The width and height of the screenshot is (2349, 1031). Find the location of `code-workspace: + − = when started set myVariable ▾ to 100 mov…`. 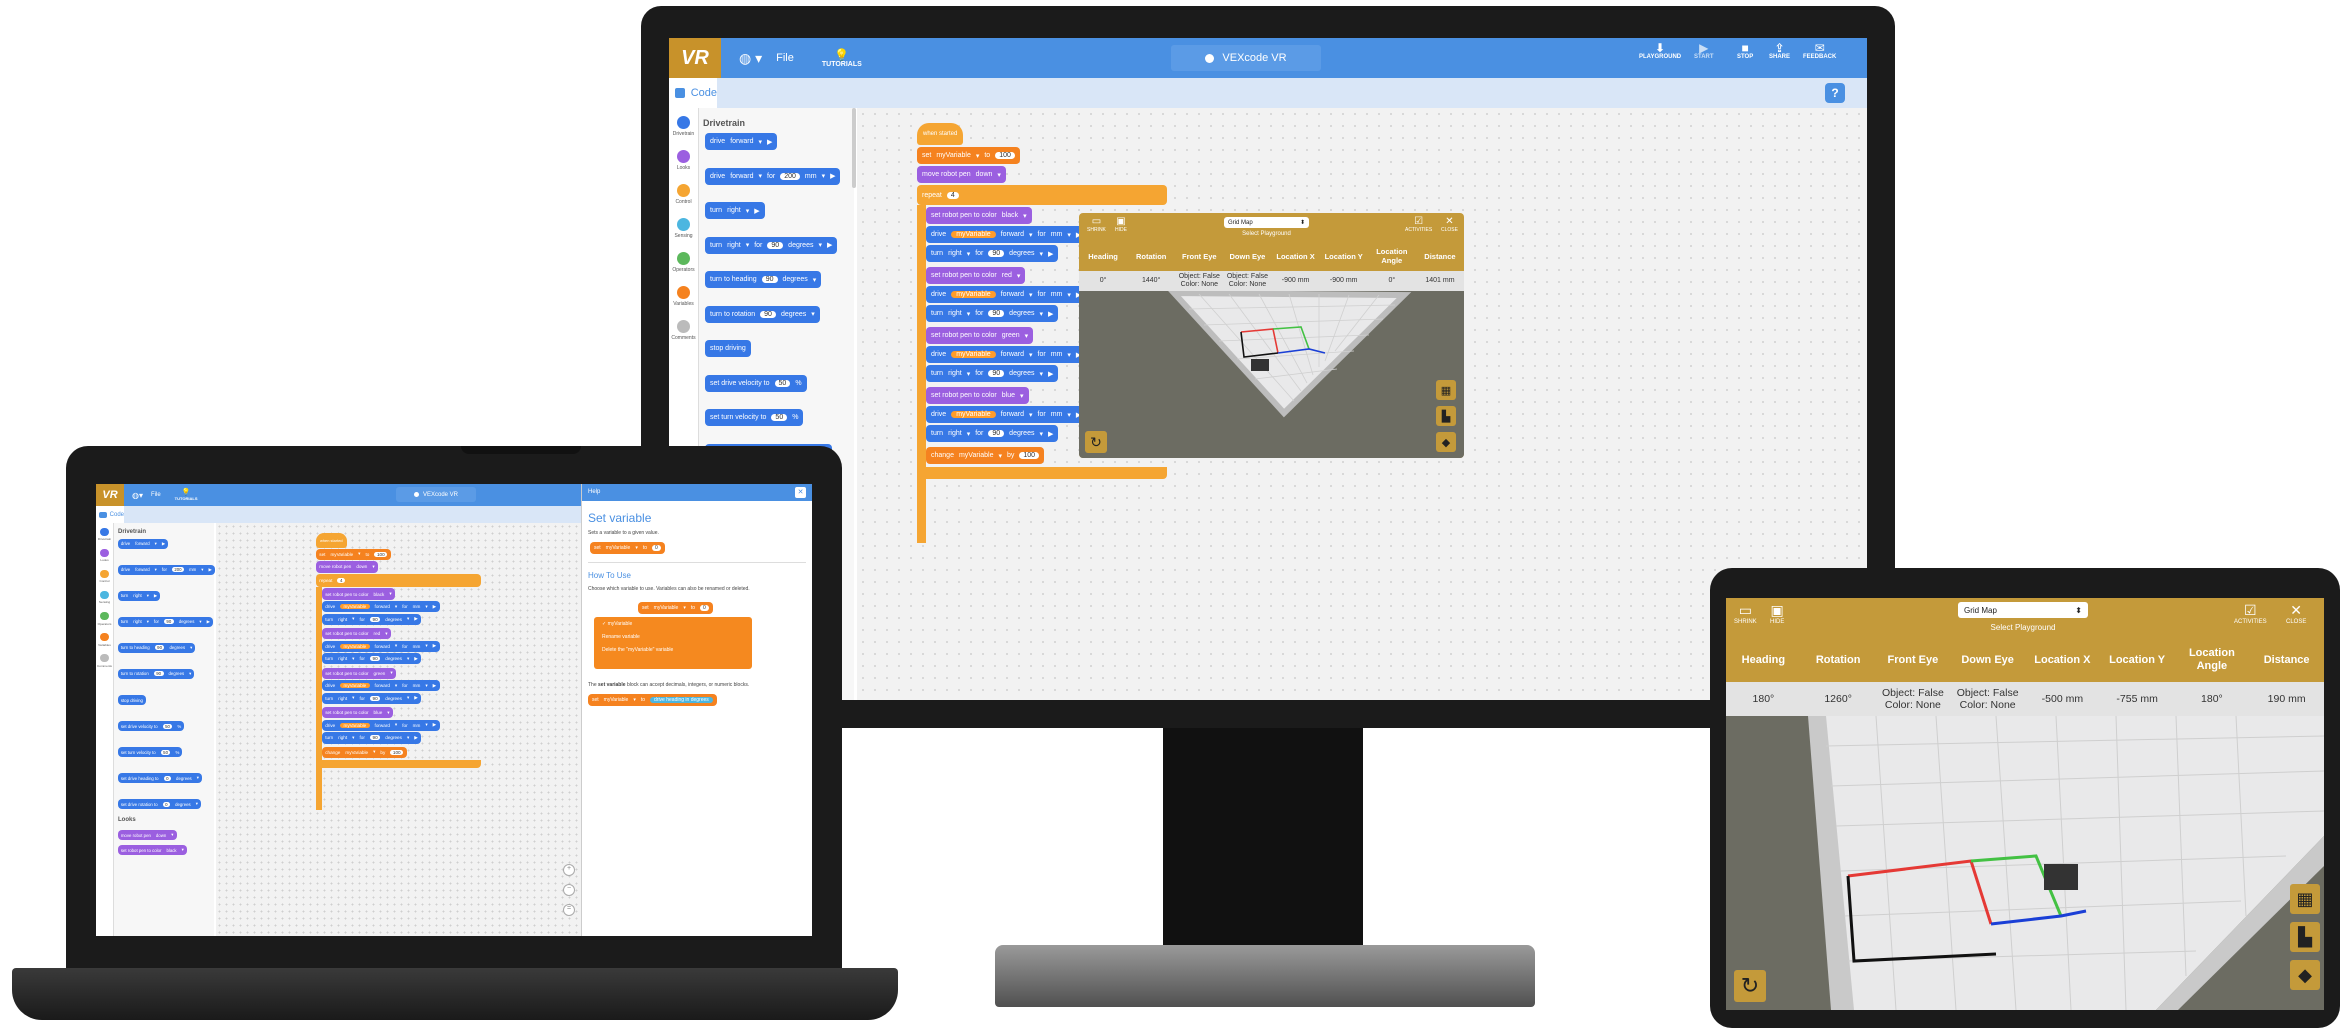

code-workspace: + − = when started set myVariable ▾ to 100 mov… is located at coordinates (398, 729).